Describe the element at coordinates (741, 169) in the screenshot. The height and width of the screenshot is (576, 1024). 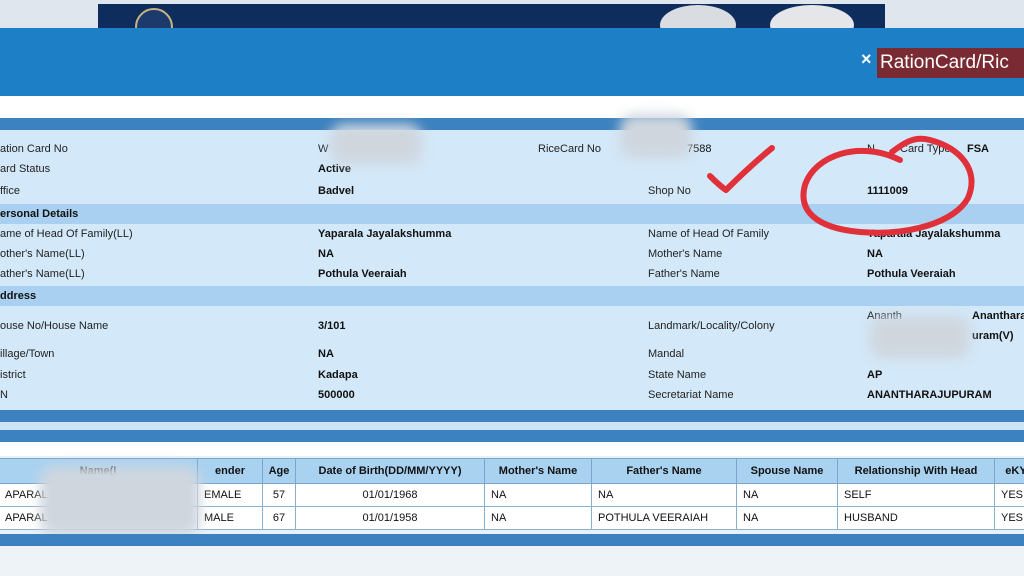
I see `checkmark-annotation` at that location.